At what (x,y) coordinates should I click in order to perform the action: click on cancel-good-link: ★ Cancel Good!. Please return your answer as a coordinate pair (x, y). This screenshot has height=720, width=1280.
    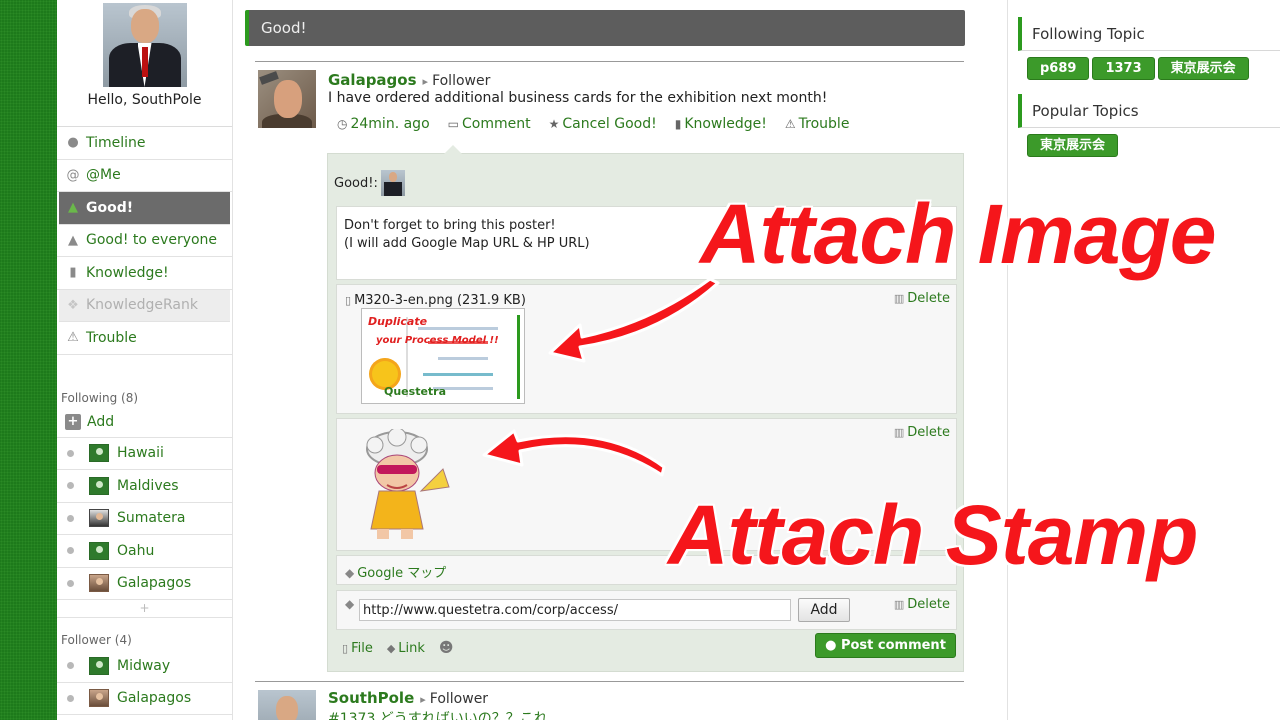
    Looking at the image, I should click on (603, 124).